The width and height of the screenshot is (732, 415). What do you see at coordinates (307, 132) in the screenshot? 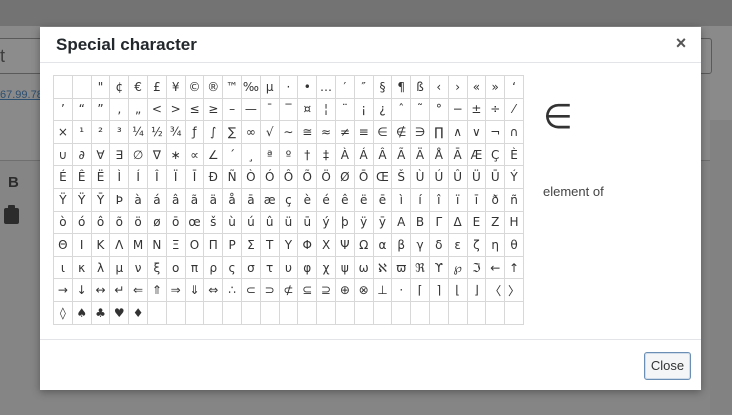
I see `character-cell: ≅` at bounding box center [307, 132].